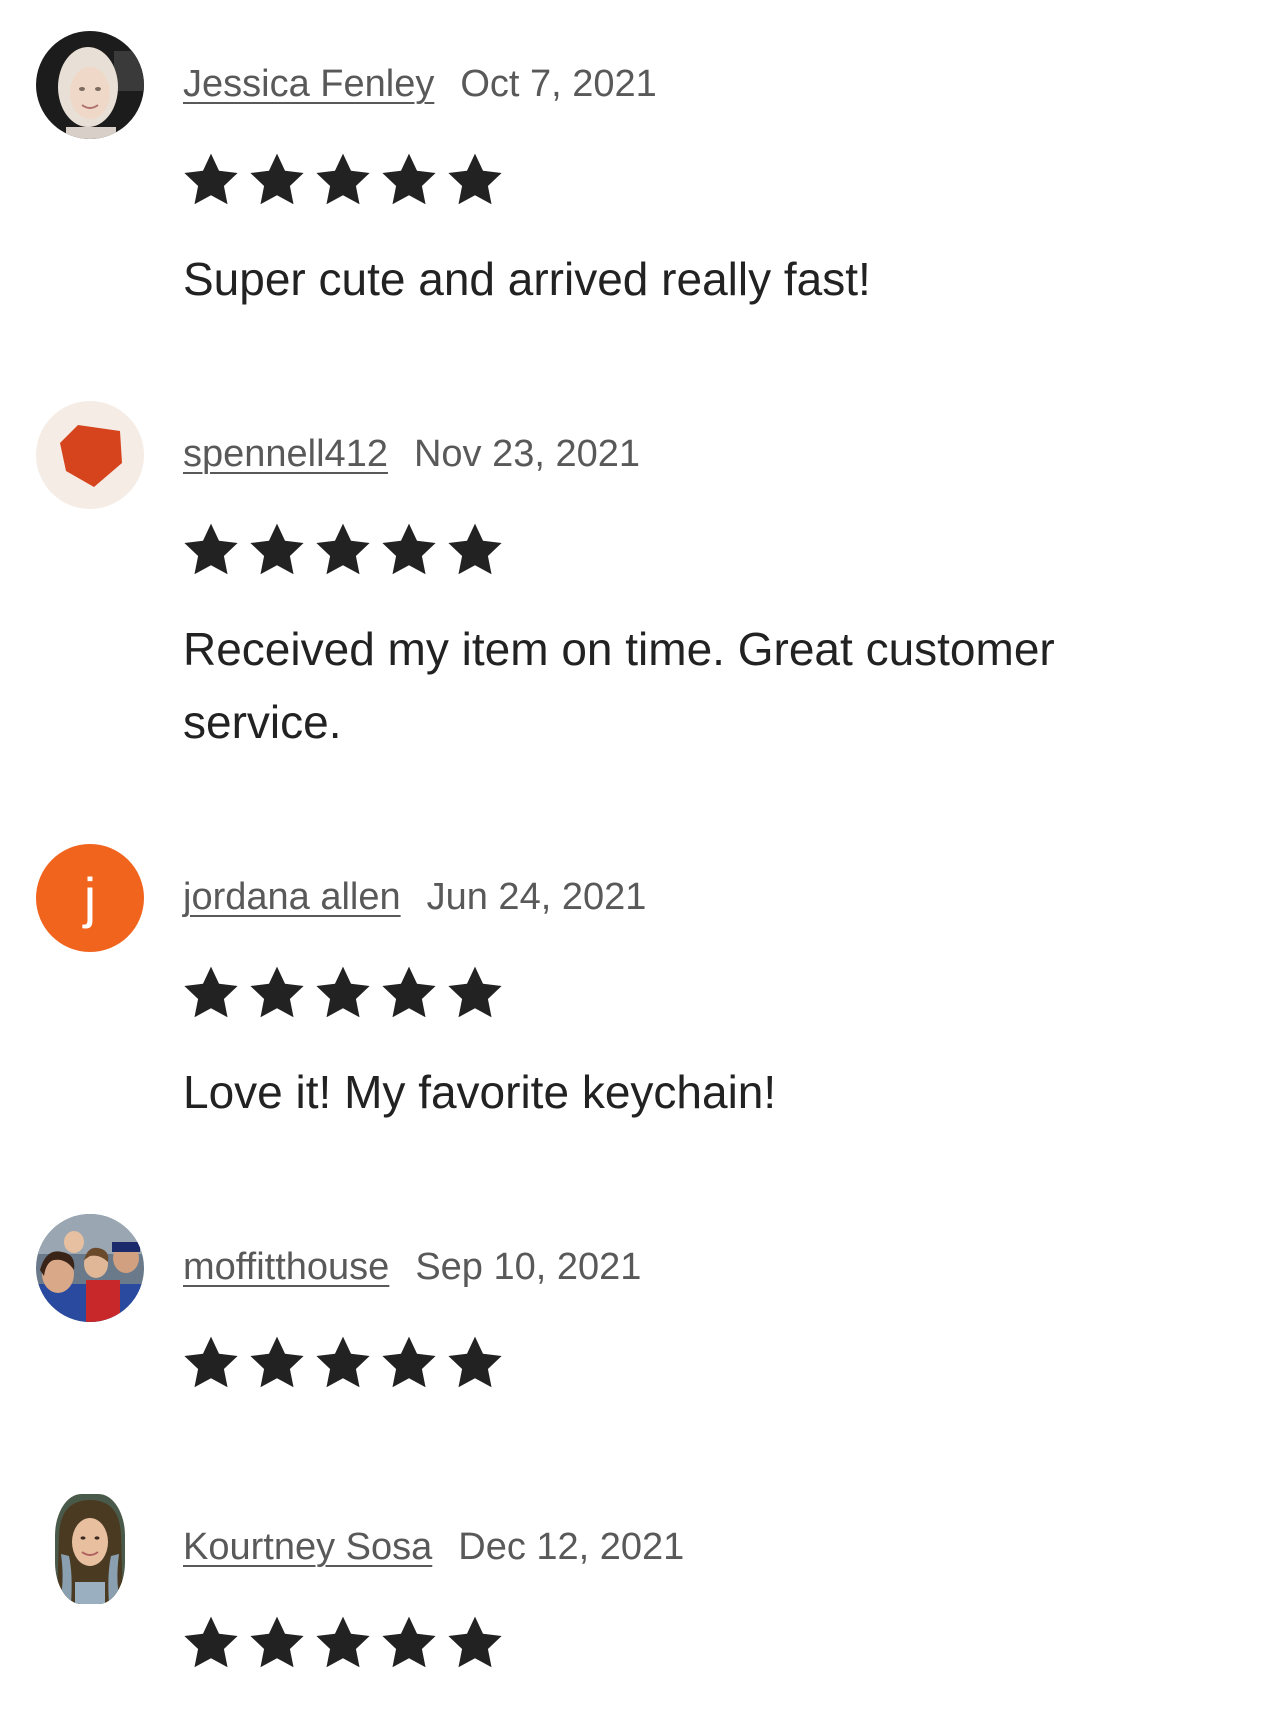  What do you see at coordinates (285, 454) in the screenshot?
I see `reviewer-name-link: spennell412` at bounding box center [285, 454].